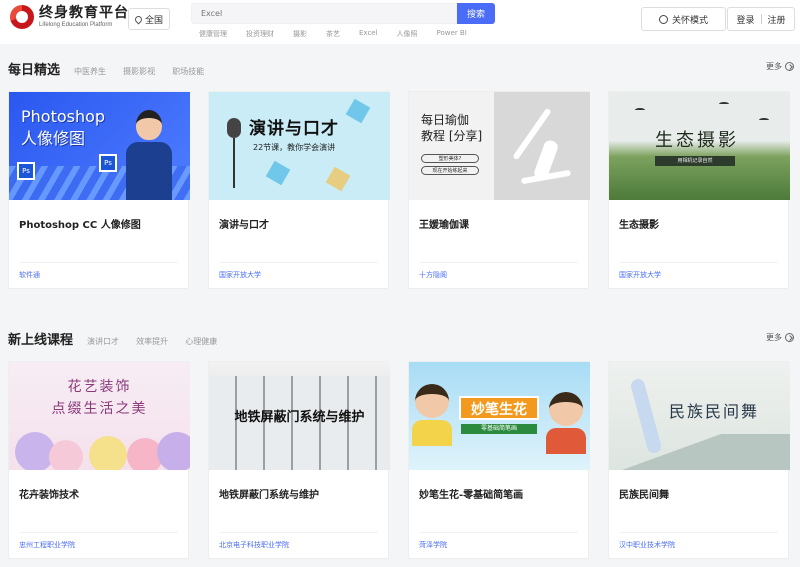 The height and width of the screenshot is (567, 800). Describe the element at coordinates (103, 341) in the screenshot. I see `section-tab: 演讲口才` at that location.